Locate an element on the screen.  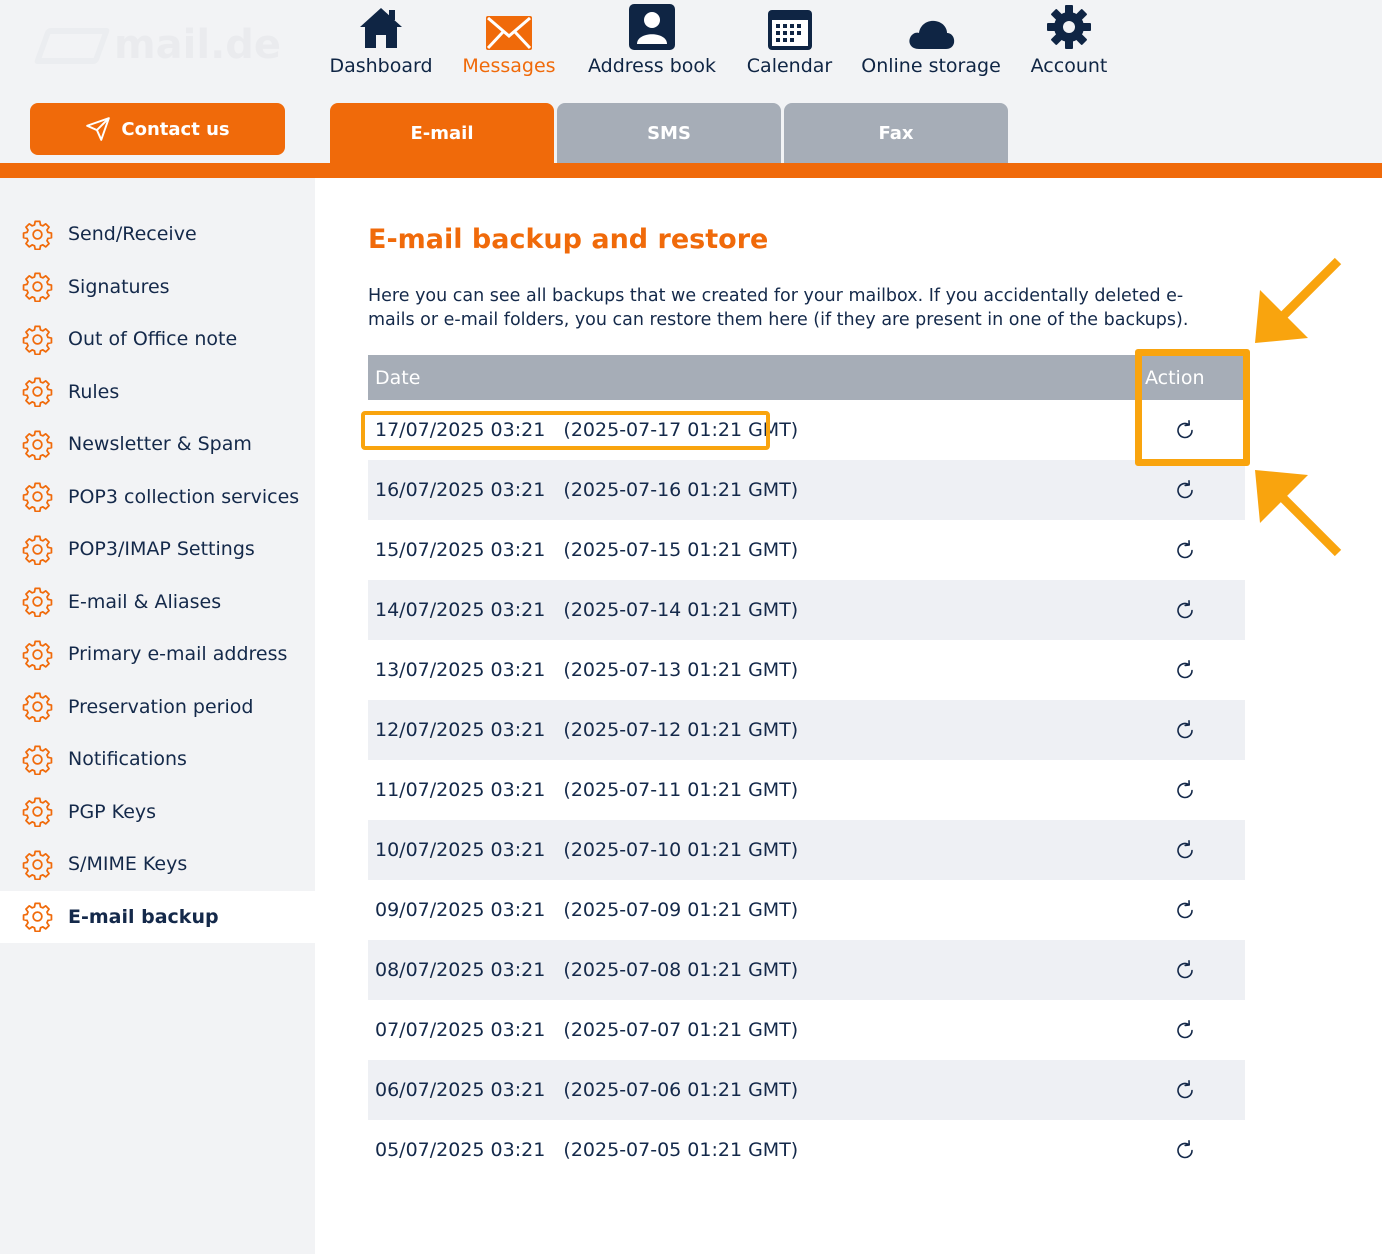
sidebar-item-send-receive: Send/Receive is located at coordinates (157, 234).